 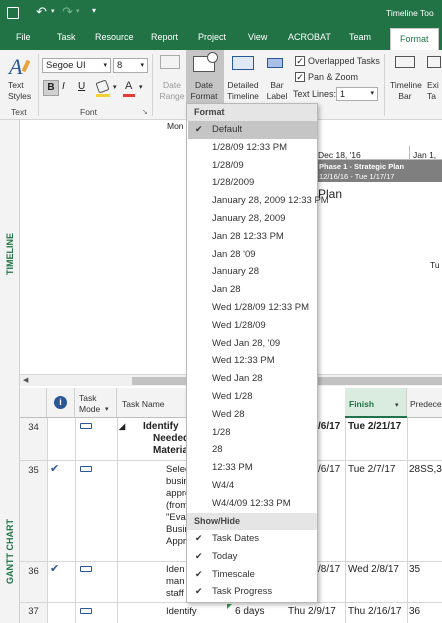 I want to click on tab-format: Format, so click(x=414, y=39).